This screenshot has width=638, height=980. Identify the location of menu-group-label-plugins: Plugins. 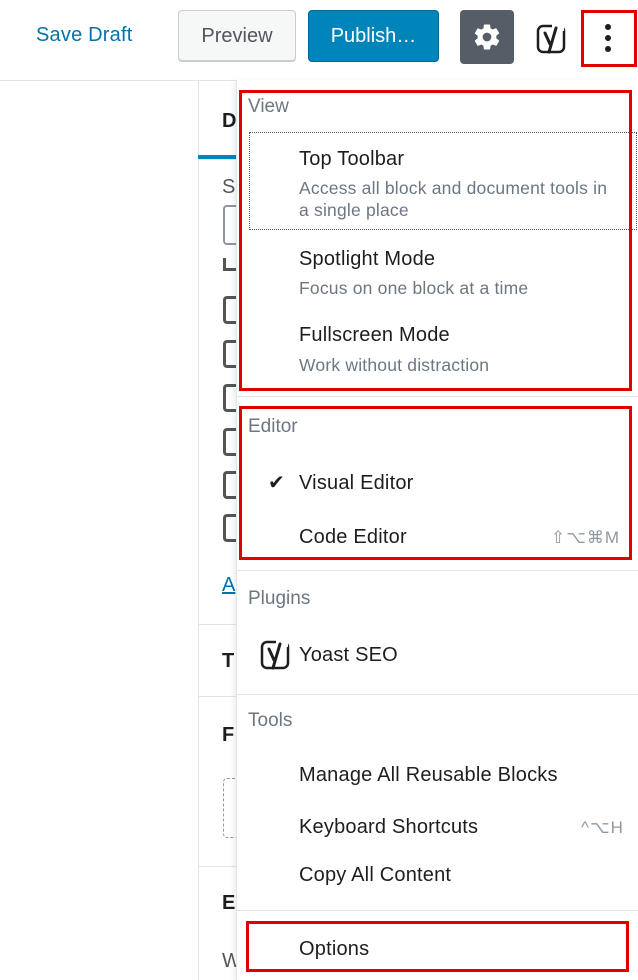
(279, 598).